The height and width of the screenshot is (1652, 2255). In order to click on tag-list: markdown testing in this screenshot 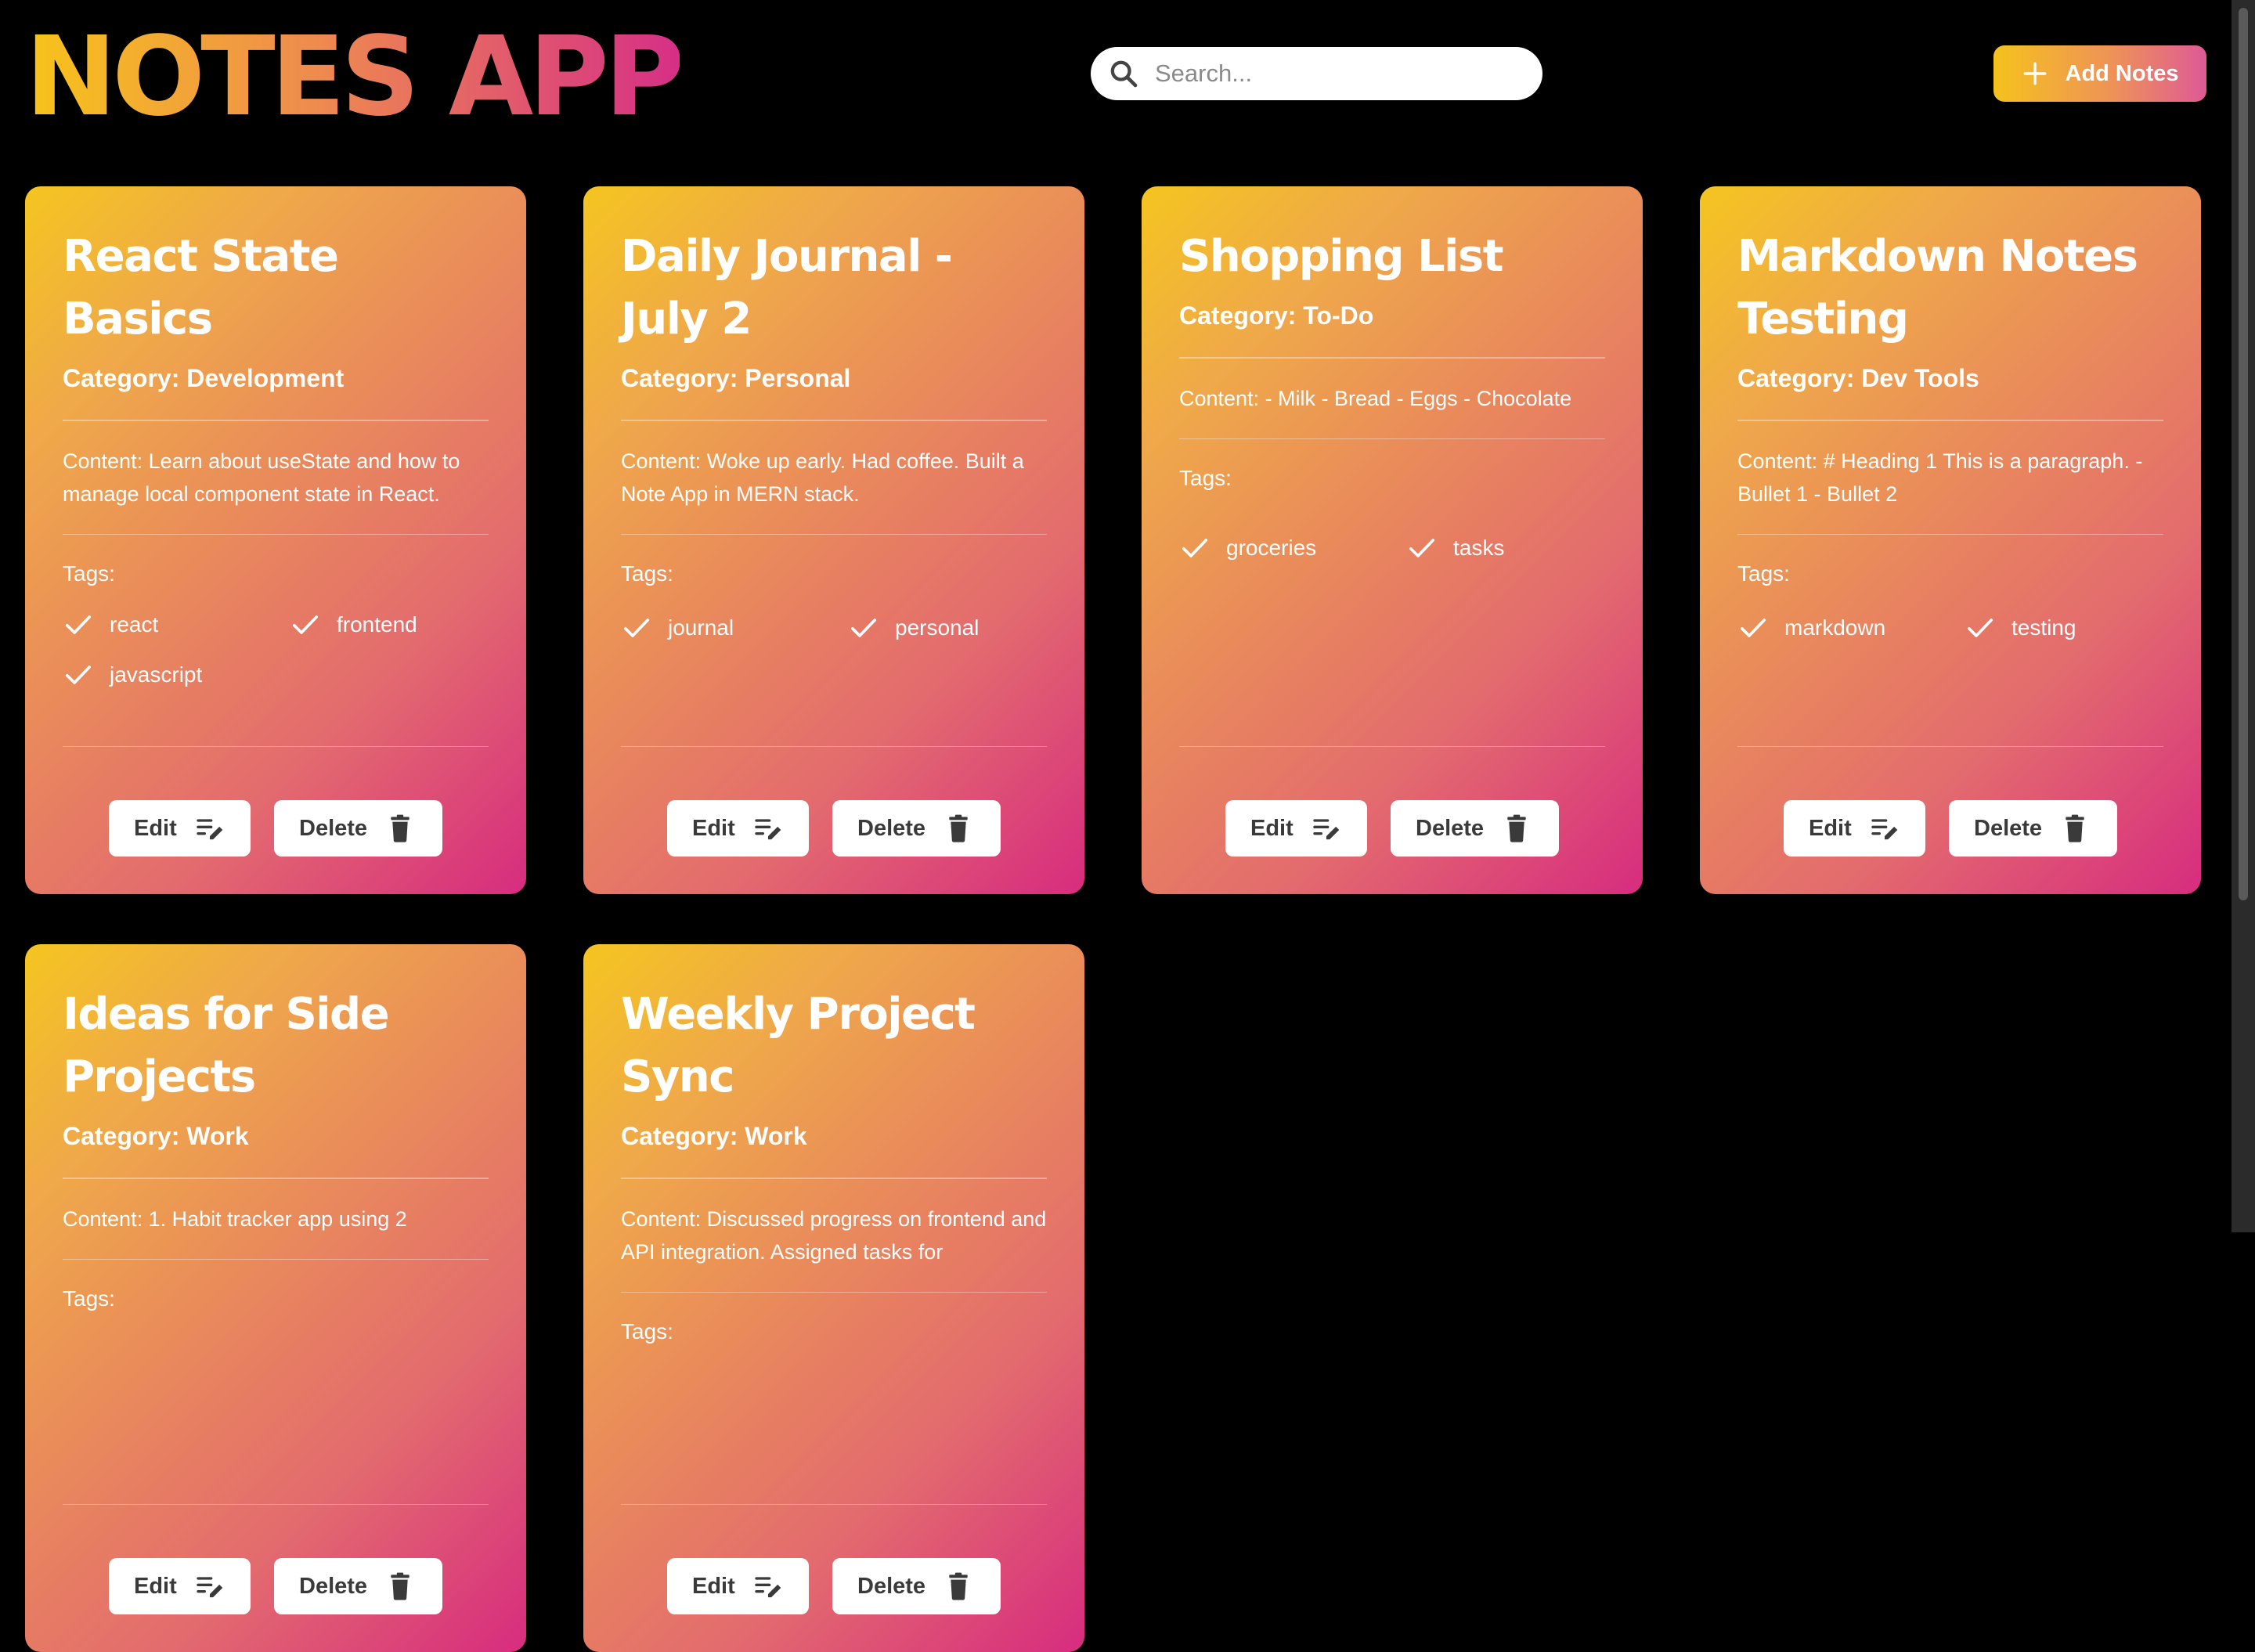, I will do `click(1950, 627)`.